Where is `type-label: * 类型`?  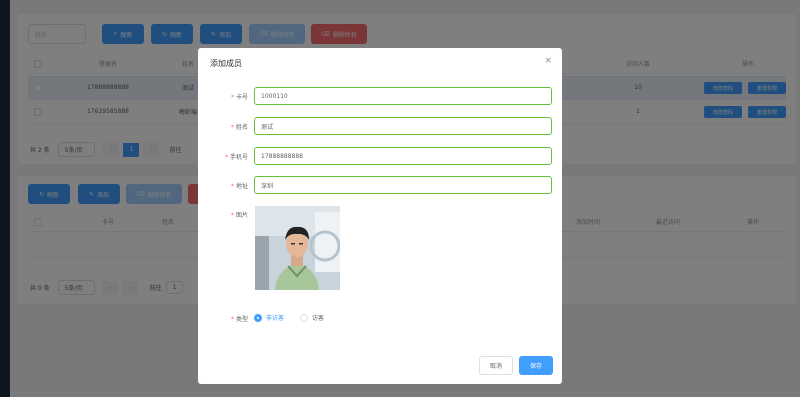 type-label: * 类型 is located at coordinates (239, 319).